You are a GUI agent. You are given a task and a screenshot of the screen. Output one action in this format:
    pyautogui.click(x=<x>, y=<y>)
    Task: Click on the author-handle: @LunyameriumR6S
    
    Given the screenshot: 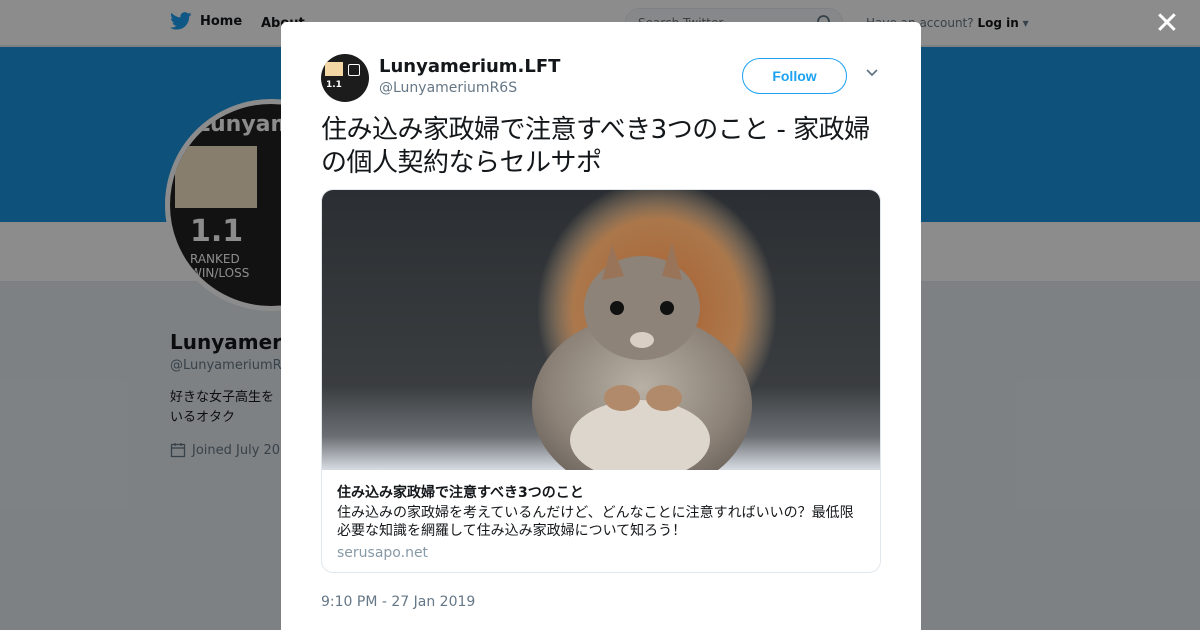 What is the action you would take?
    pyautogui.click(x=448, y=88)
    